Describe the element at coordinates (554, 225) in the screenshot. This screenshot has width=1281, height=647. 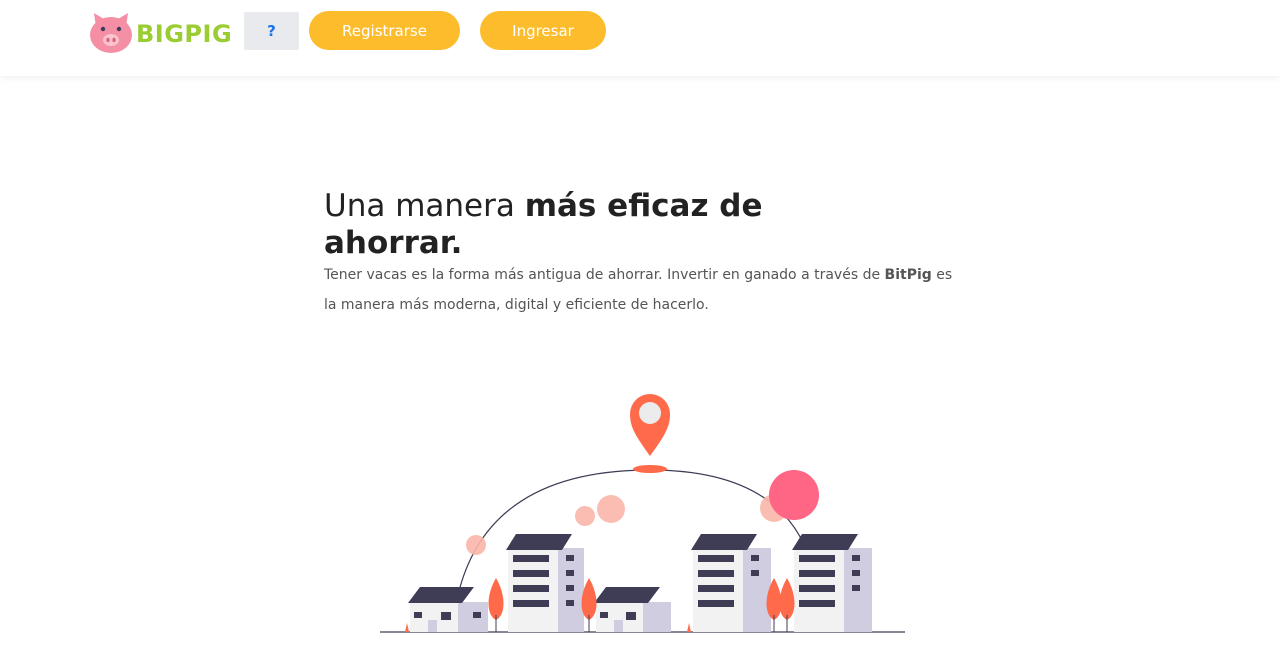
I see `hero-title: Una manera más eficaz de ahorrar.` at that location.